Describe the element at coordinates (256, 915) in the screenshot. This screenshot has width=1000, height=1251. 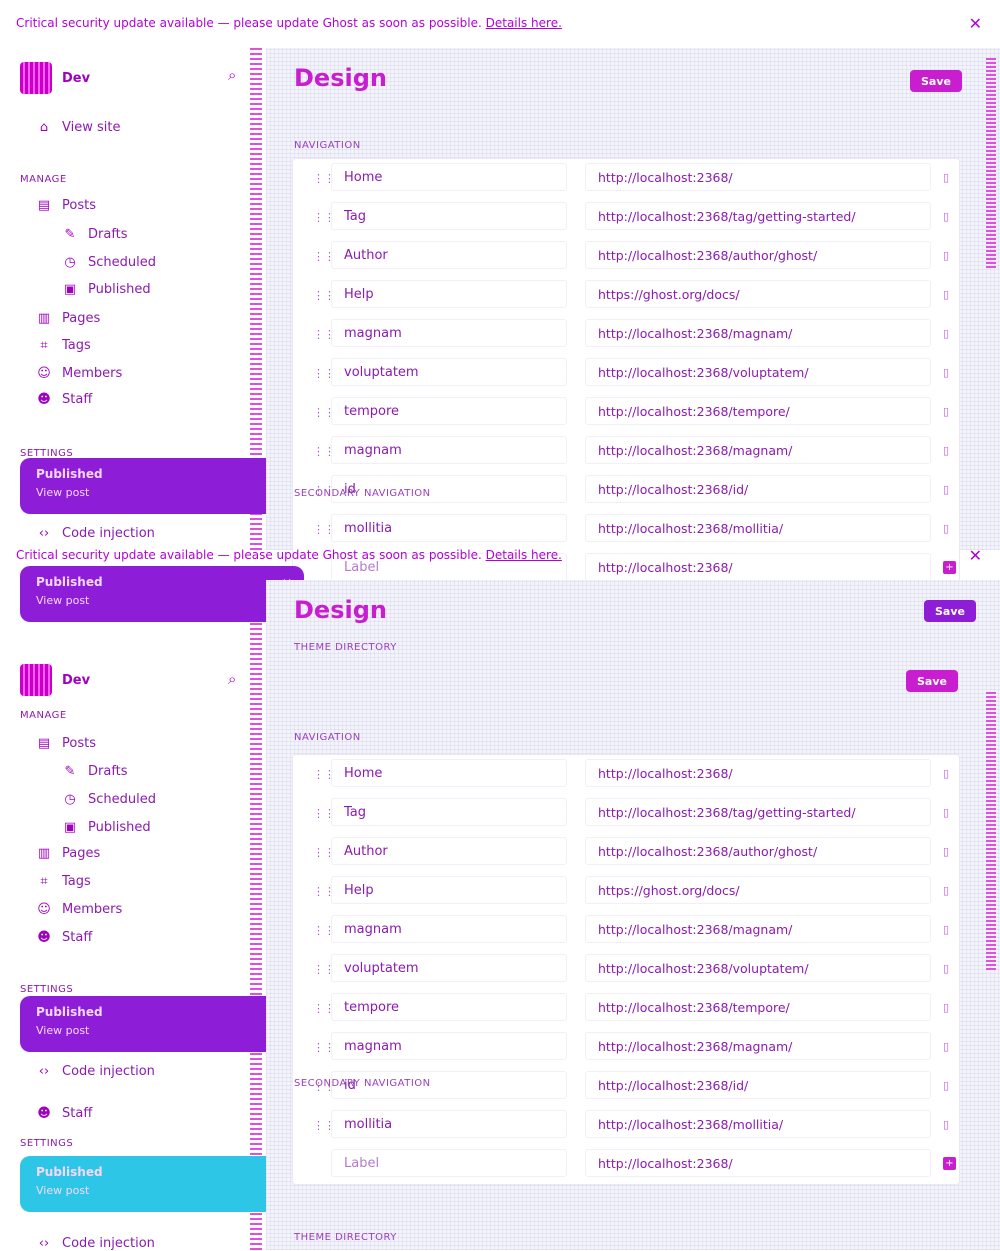
I see `sidebar-scrollbar` at that location.